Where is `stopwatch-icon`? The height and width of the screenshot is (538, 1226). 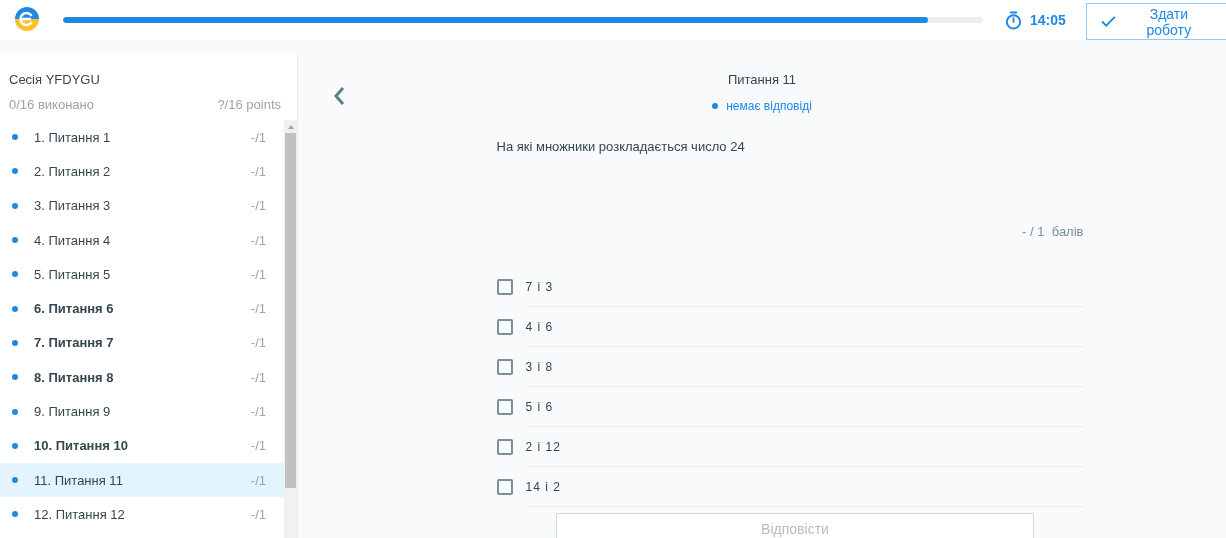
stopwatch-icon is located at coordinates (1013, 20).